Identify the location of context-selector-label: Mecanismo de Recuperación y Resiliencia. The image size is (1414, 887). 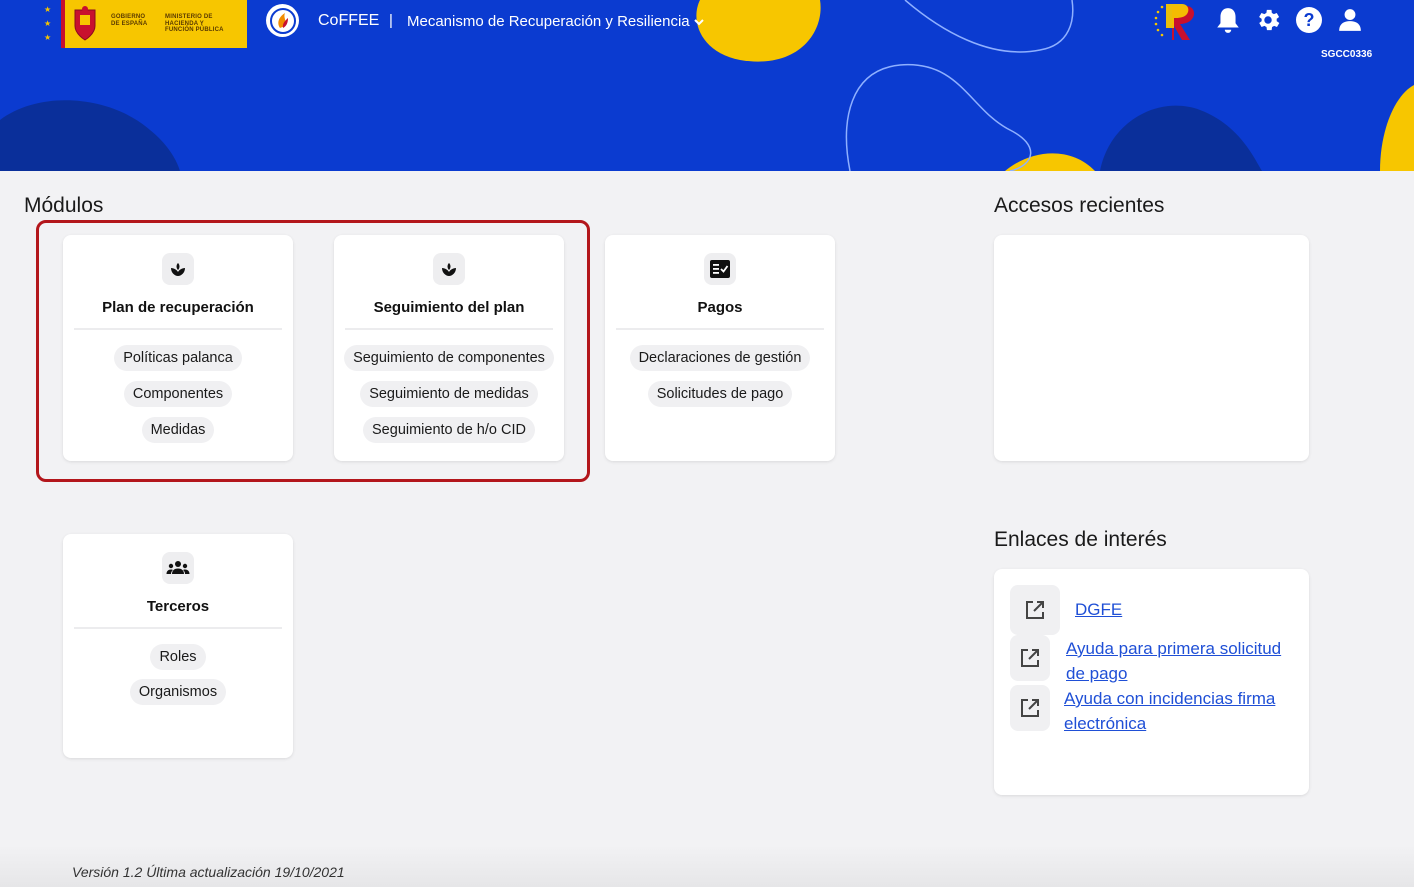
(548, 21).